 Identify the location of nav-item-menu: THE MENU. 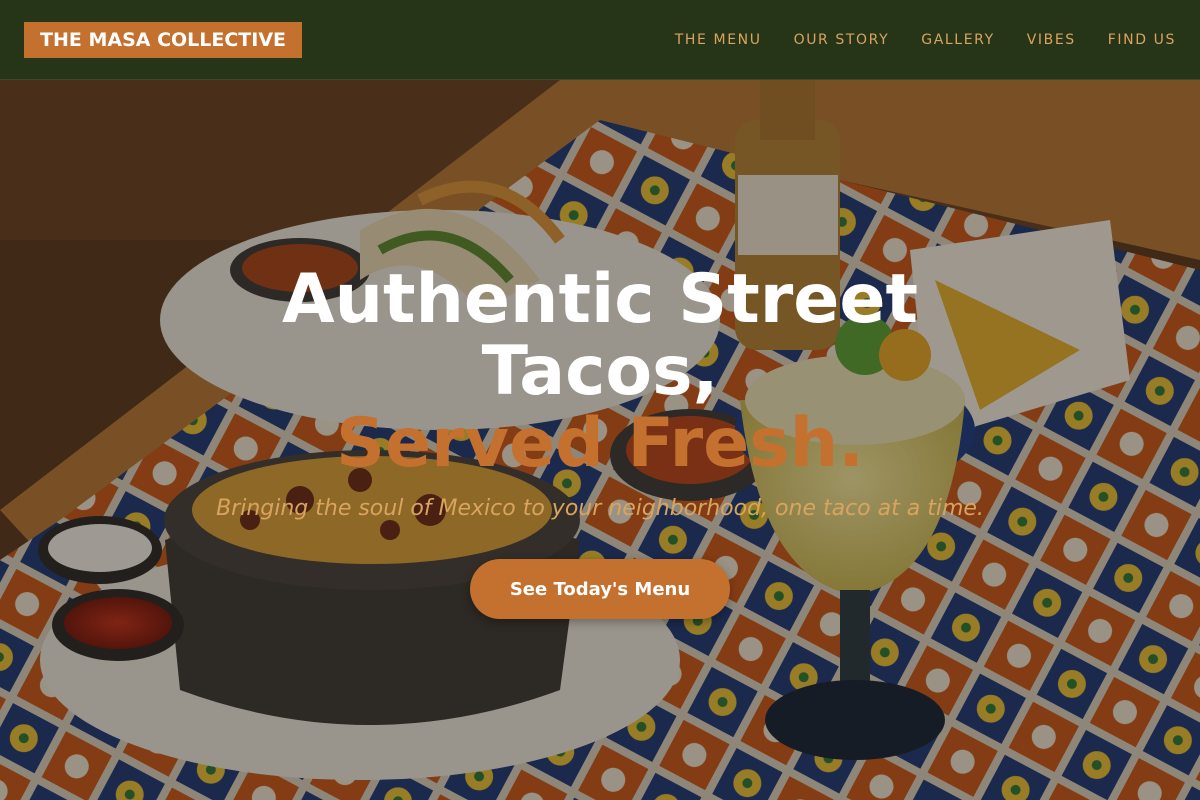
(718, 40).